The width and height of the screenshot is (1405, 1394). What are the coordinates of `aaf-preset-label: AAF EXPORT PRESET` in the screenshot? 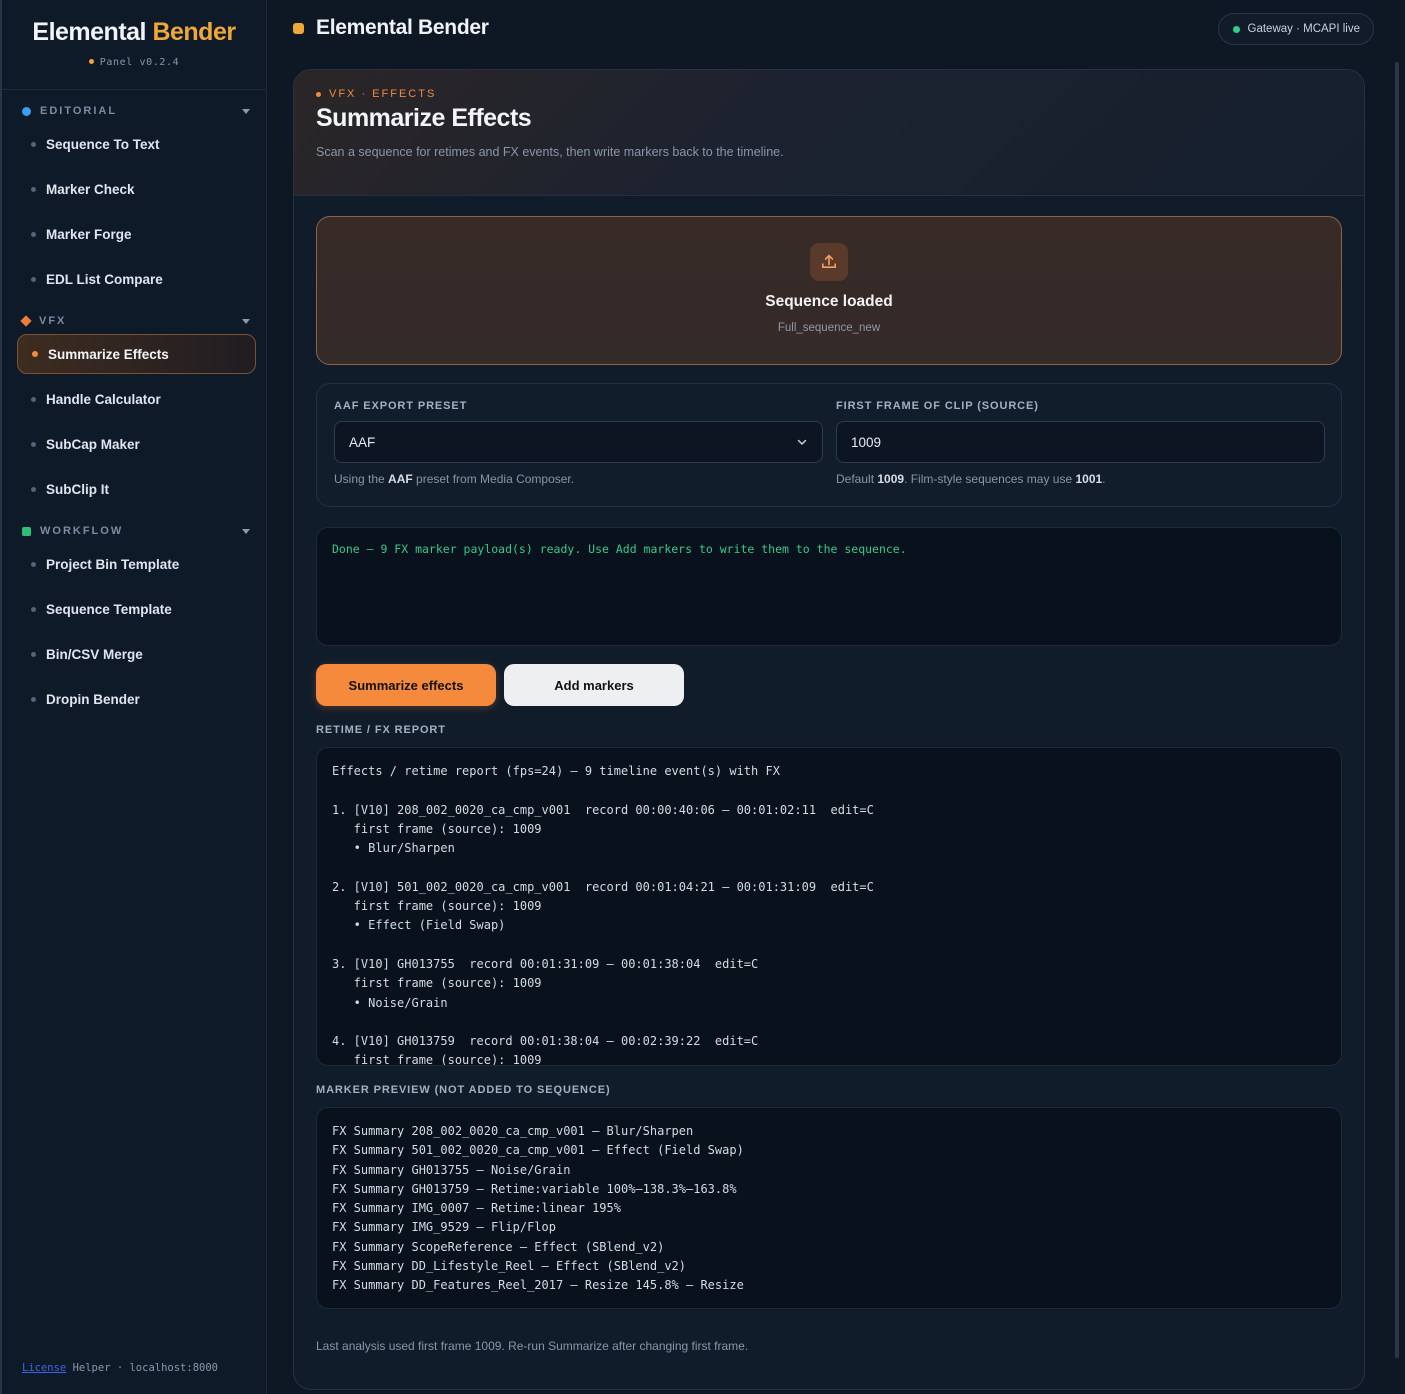 It's located at (401, 406).